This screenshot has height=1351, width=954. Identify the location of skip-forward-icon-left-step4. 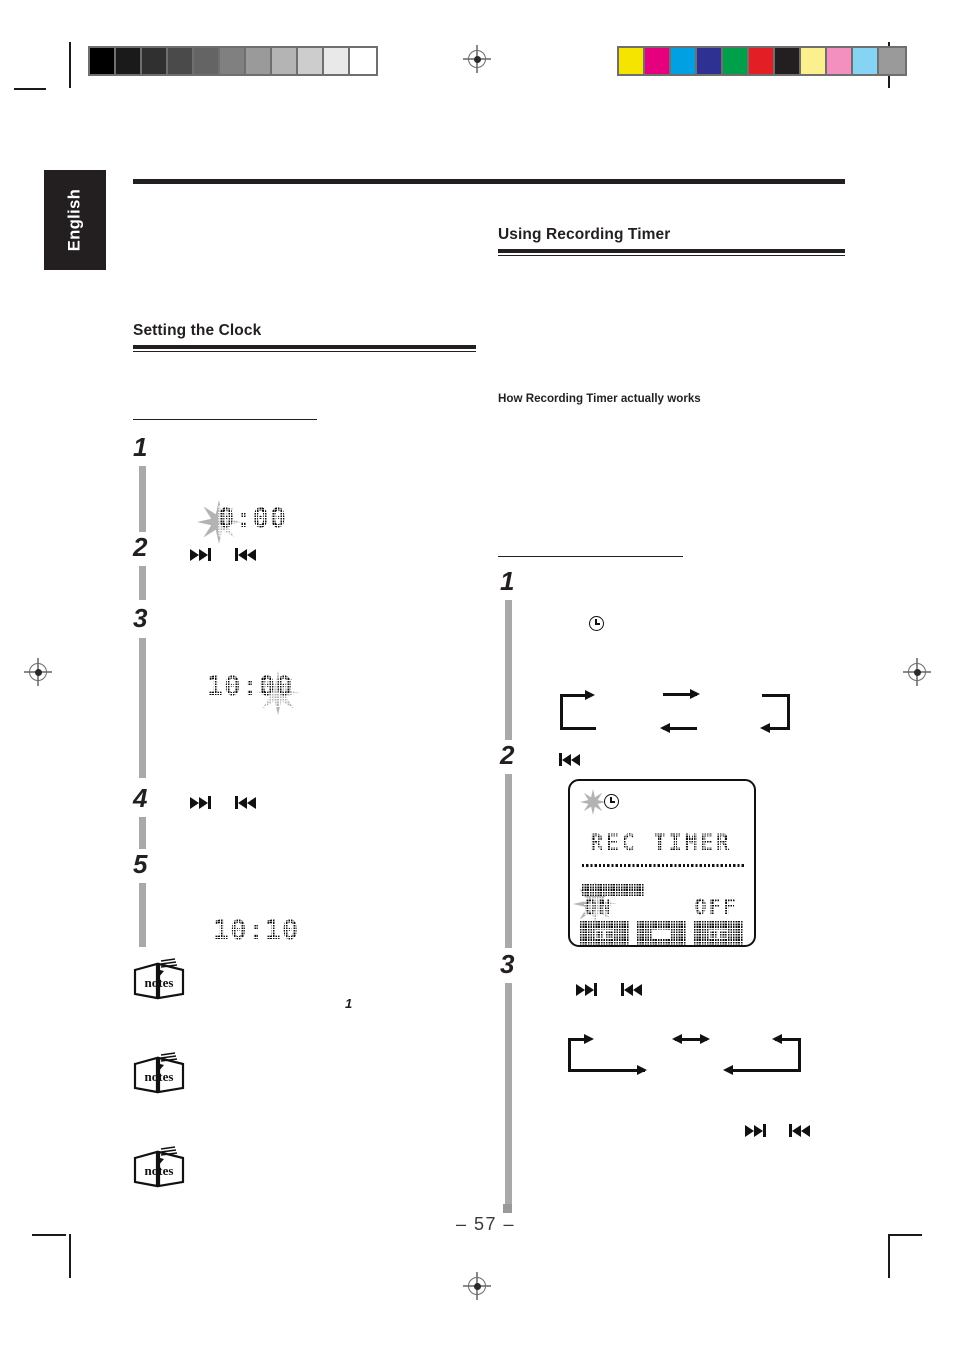
(200, 802).